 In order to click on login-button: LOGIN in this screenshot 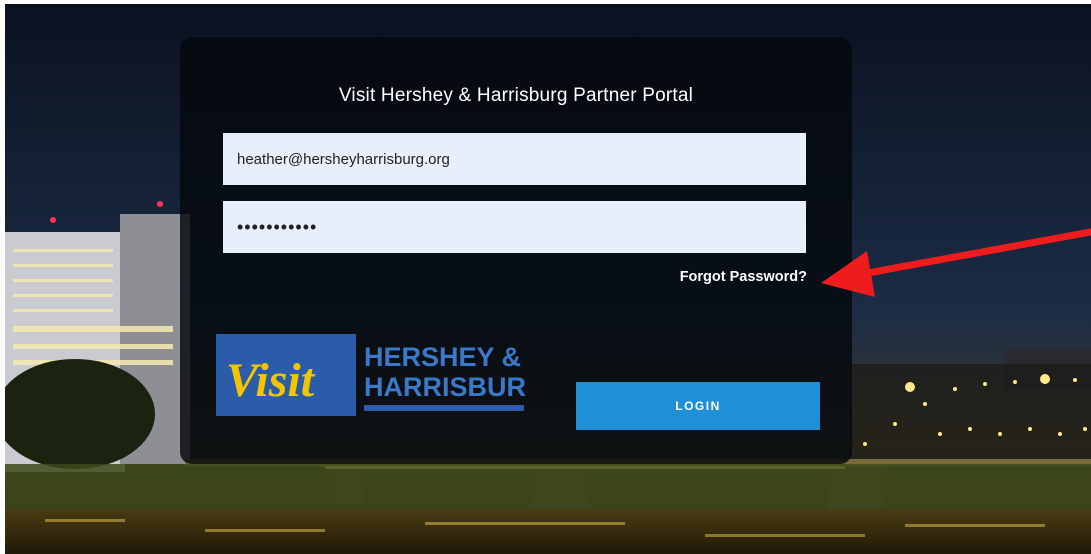, I will do `click(698, 406)`.